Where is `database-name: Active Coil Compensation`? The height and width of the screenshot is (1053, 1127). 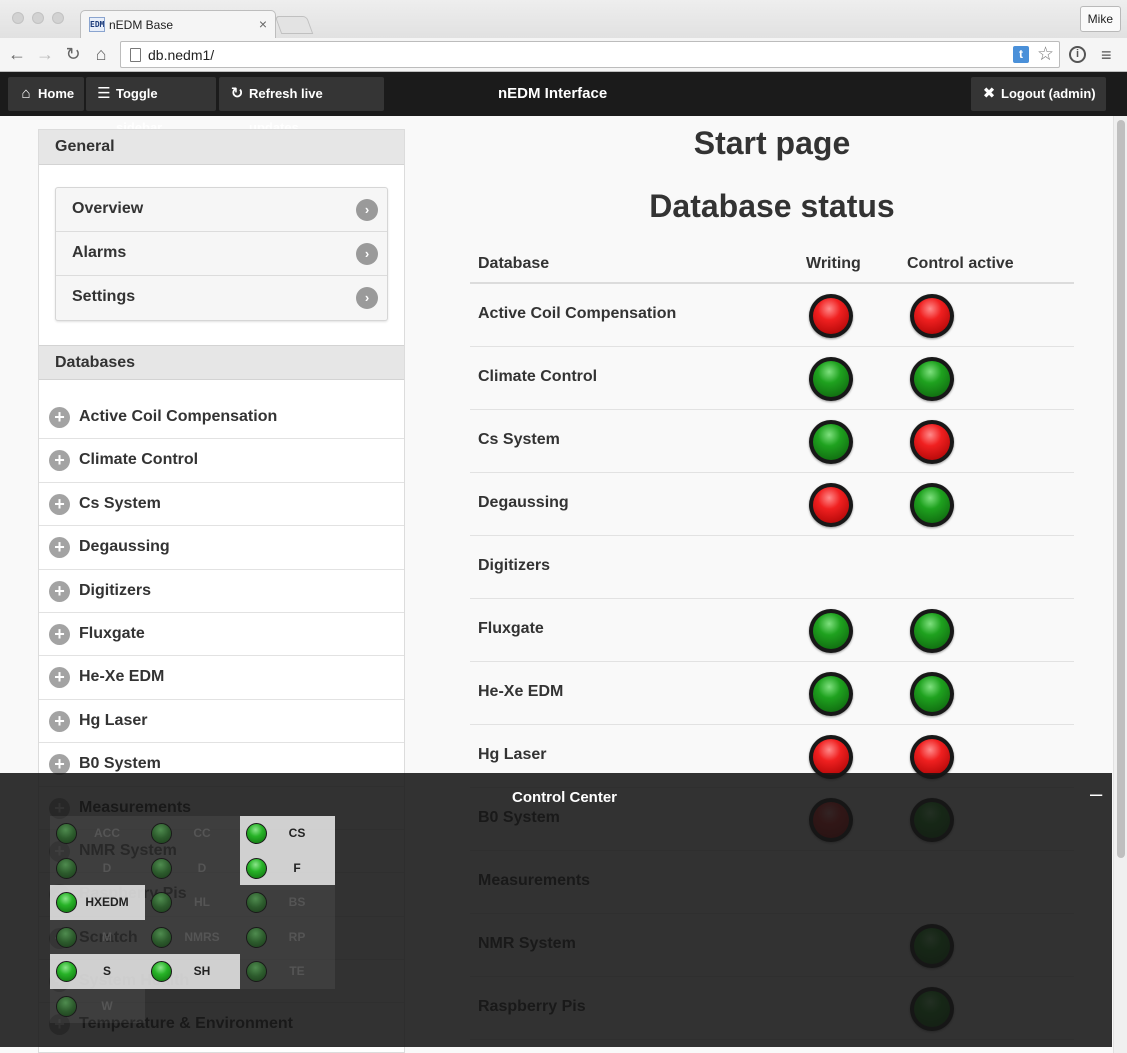 database-name: Active Coil Compensation is located at coordinates (577, 313).